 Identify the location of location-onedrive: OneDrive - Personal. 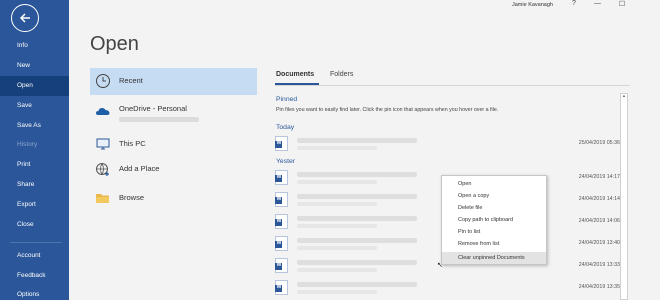
(173, 111).